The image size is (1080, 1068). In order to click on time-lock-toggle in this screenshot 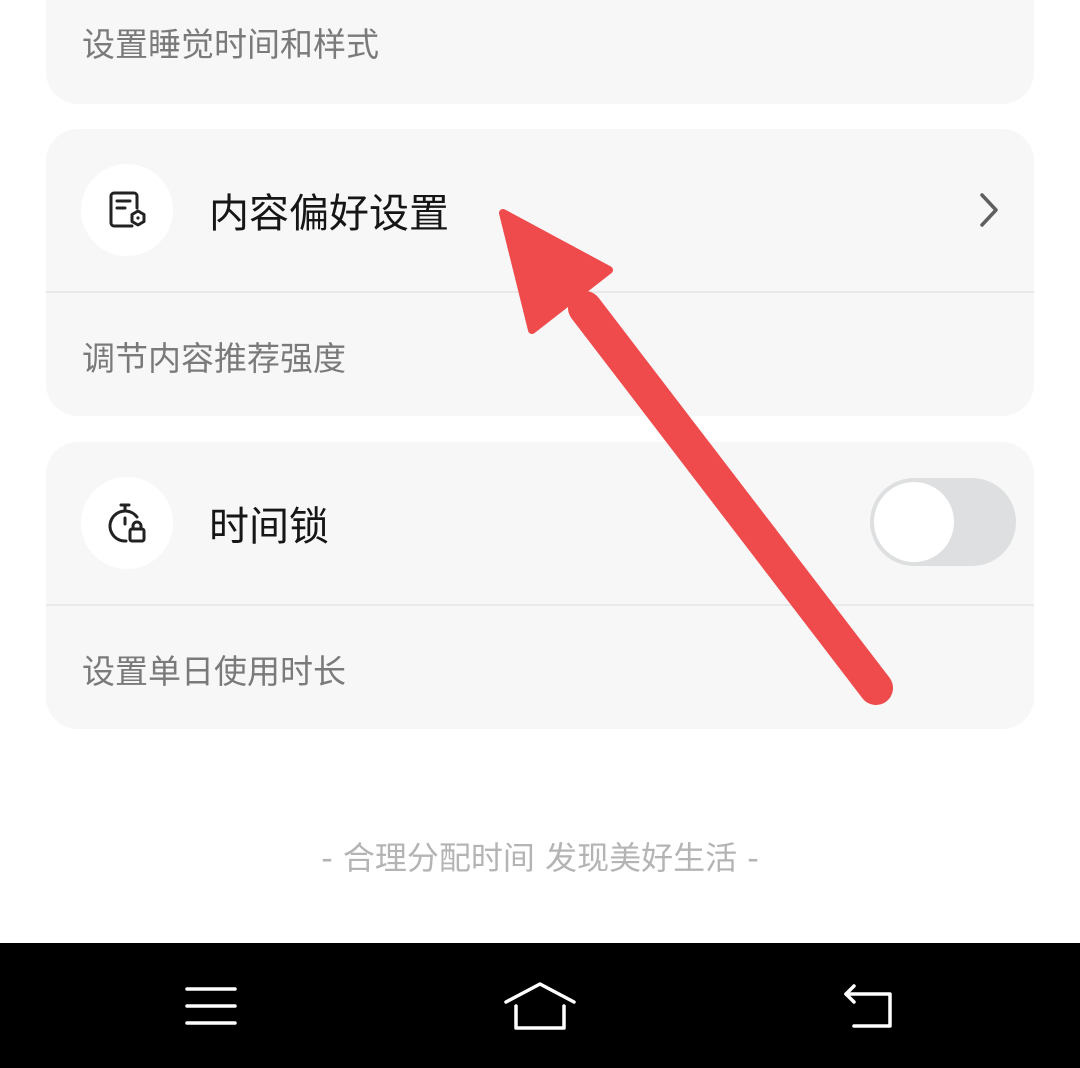, I will do `click(943, 522)`.